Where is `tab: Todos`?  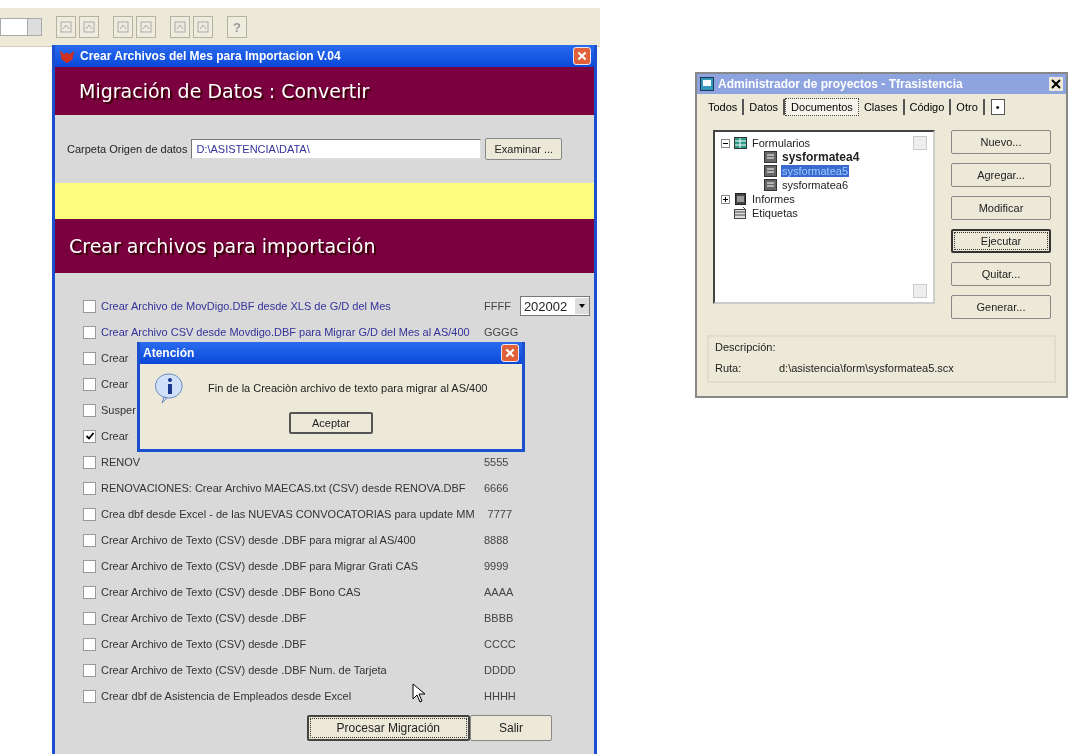 tab: Todos is located at coordinates (724, 107).